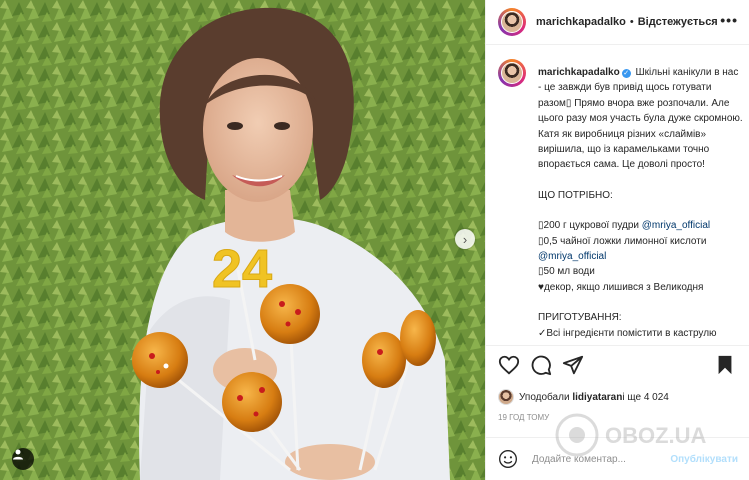 This screenshot has width=749, height=480. I want to click on more-options-icon: •••, so click(729, 20).